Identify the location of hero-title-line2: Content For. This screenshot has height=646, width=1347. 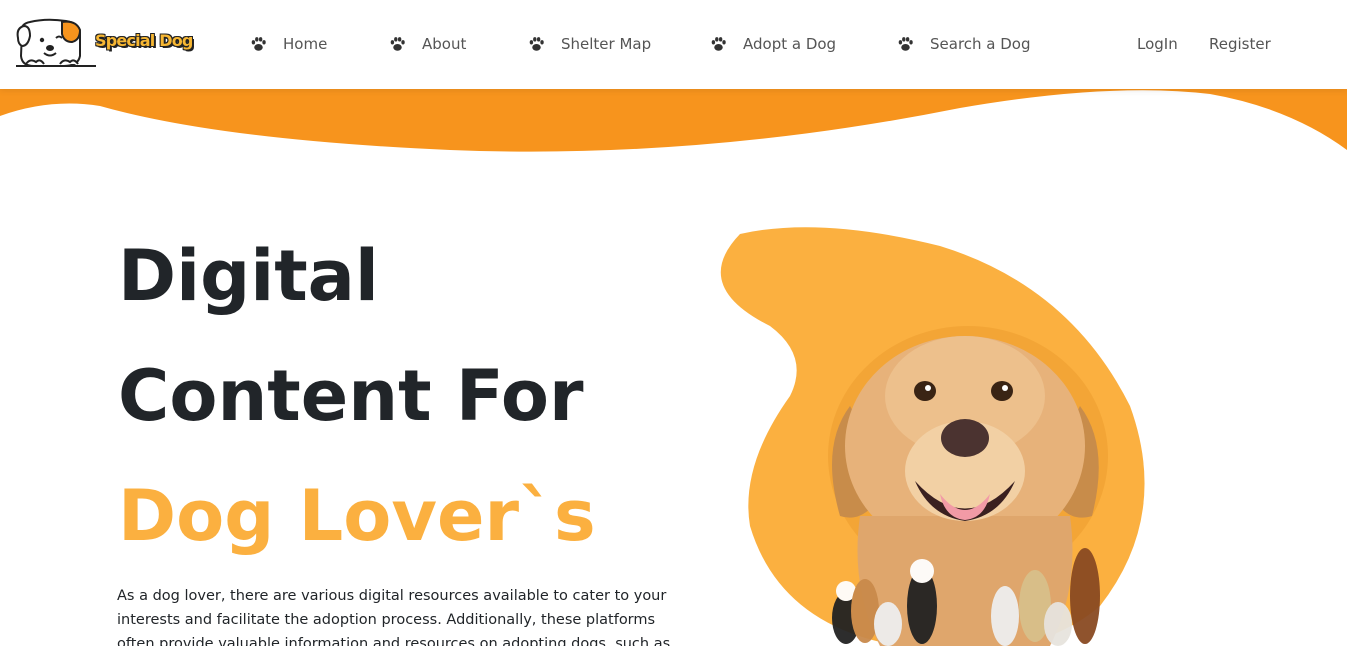
(351, 396).